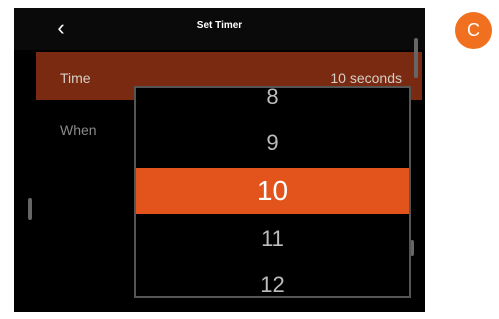 The height and width of the screenshot is (319, 499). Describe the element at coordinates (473, 30) in the screenshot. I see `corner-badge: C` at that location.